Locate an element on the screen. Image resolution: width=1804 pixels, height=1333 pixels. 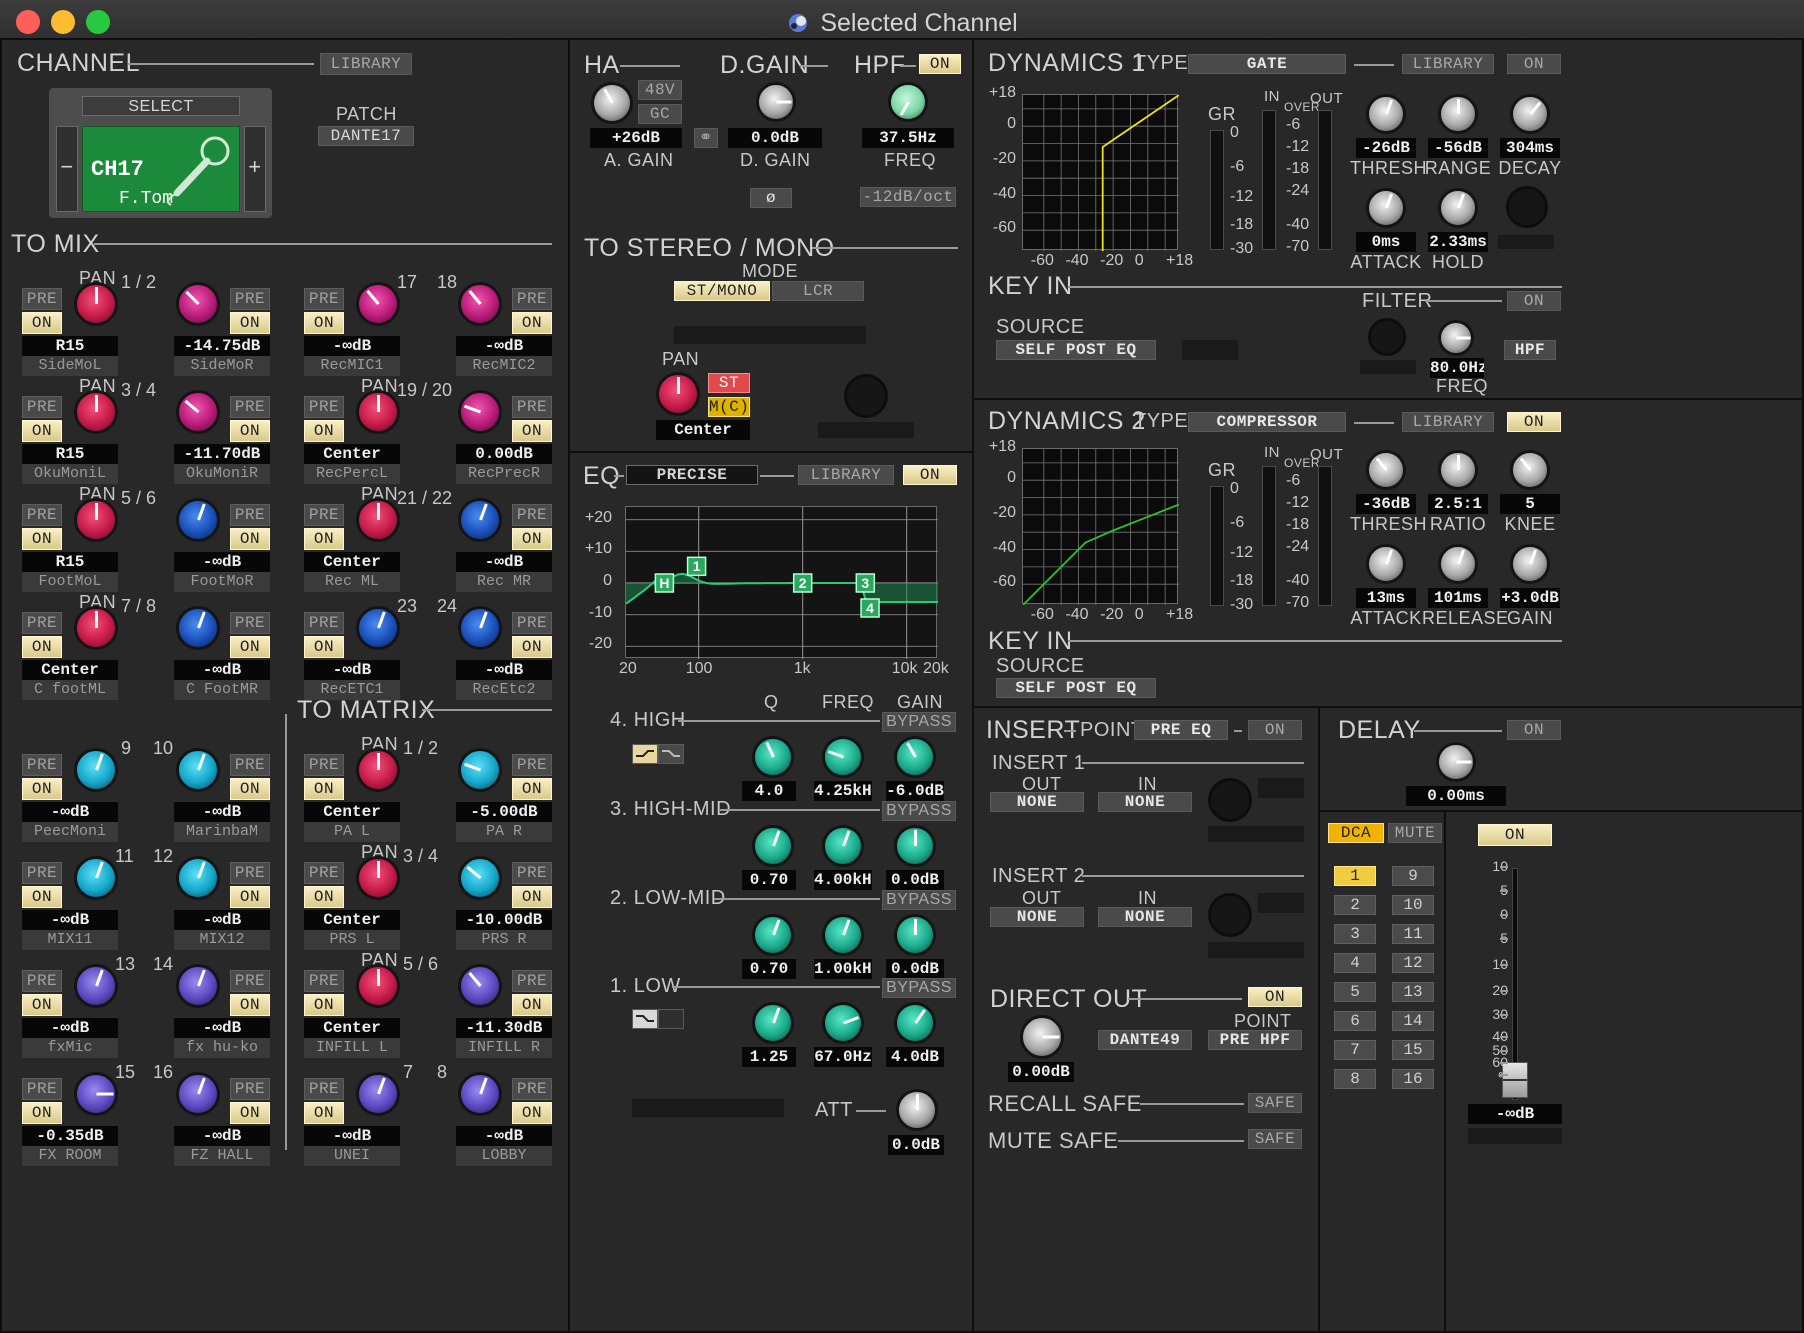
hpf-slope-button: -12dB/oct is located at coordinates (908, 197).